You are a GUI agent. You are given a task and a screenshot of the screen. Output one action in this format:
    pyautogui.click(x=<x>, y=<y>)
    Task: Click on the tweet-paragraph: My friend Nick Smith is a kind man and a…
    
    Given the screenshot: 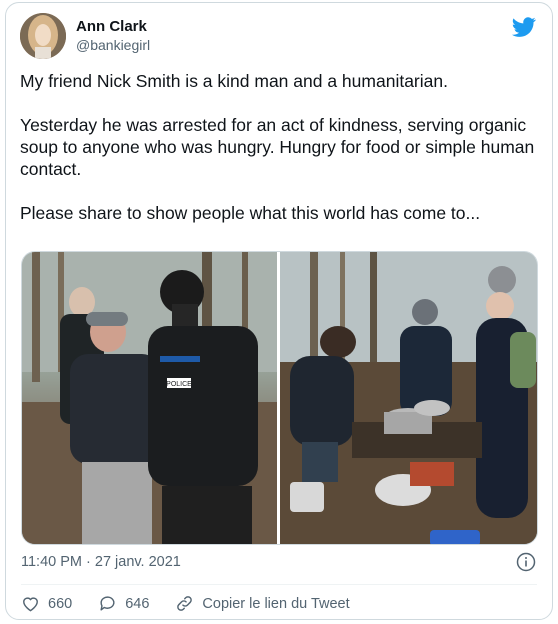 What is the action you would take?
    pyautogui.click(x=234, y=81)
    